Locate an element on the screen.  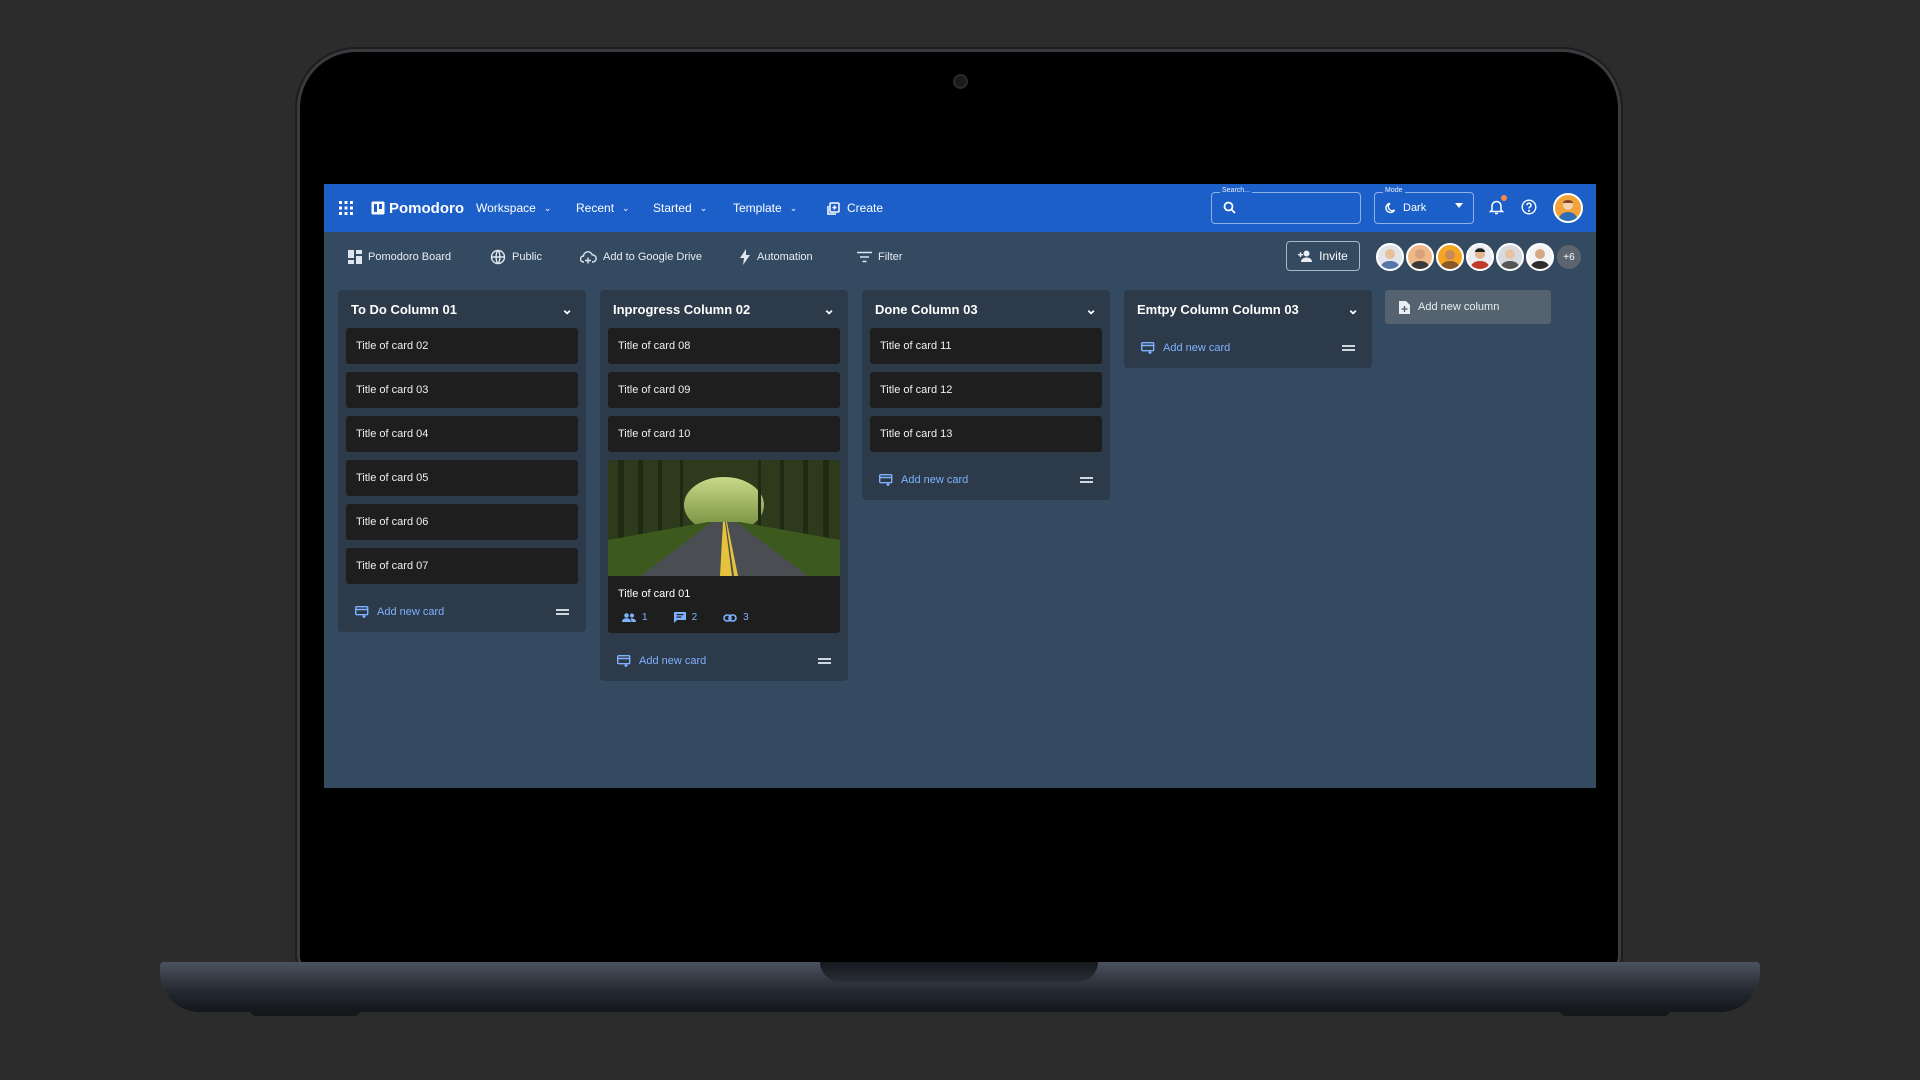
laptop-foot-right is located at coordinates (1615, 1013).